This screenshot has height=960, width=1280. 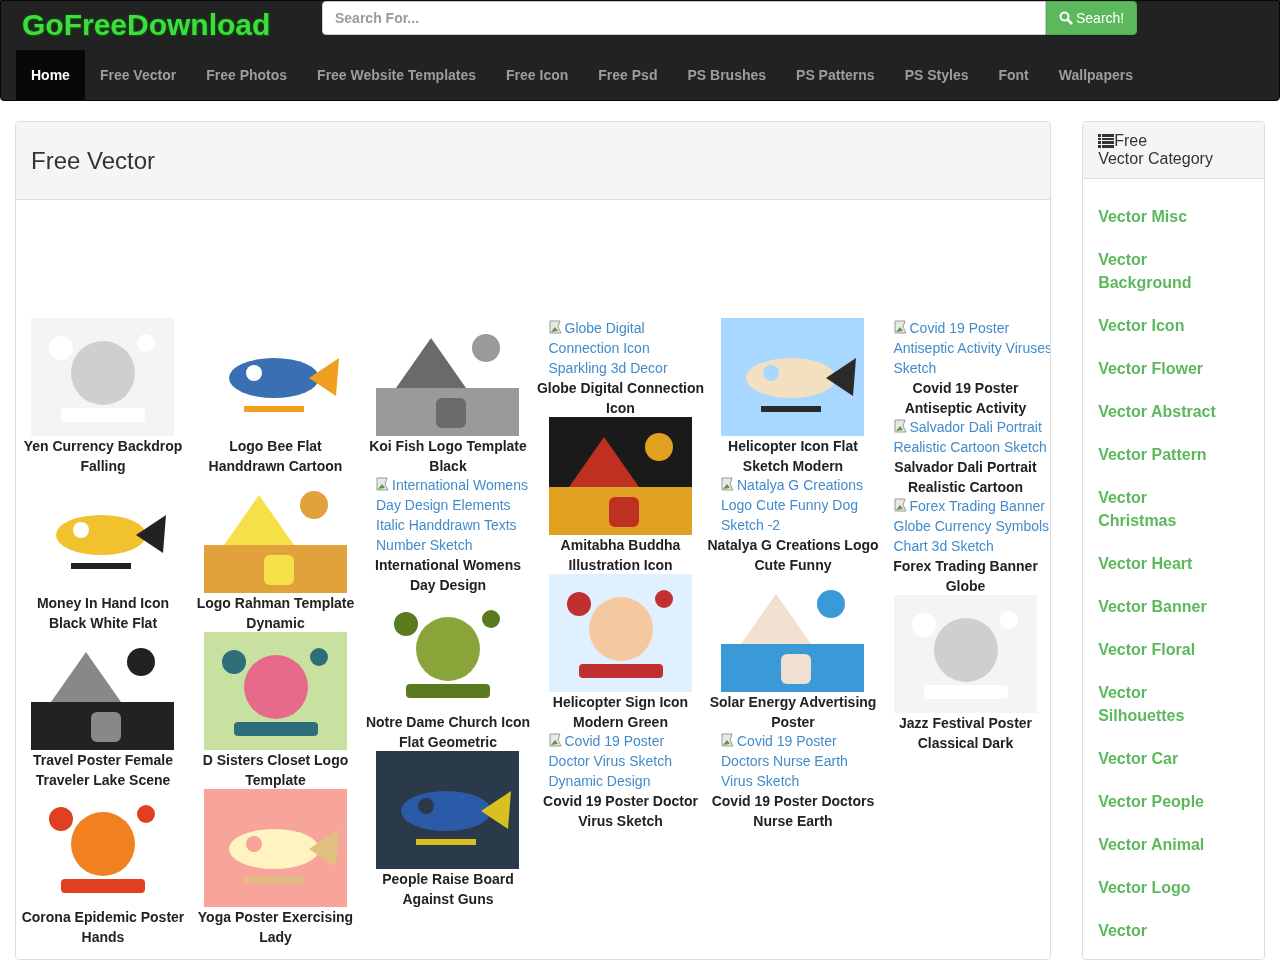 I want to click on site-logo: GoFreeDownload, so click(x=172, y=25).